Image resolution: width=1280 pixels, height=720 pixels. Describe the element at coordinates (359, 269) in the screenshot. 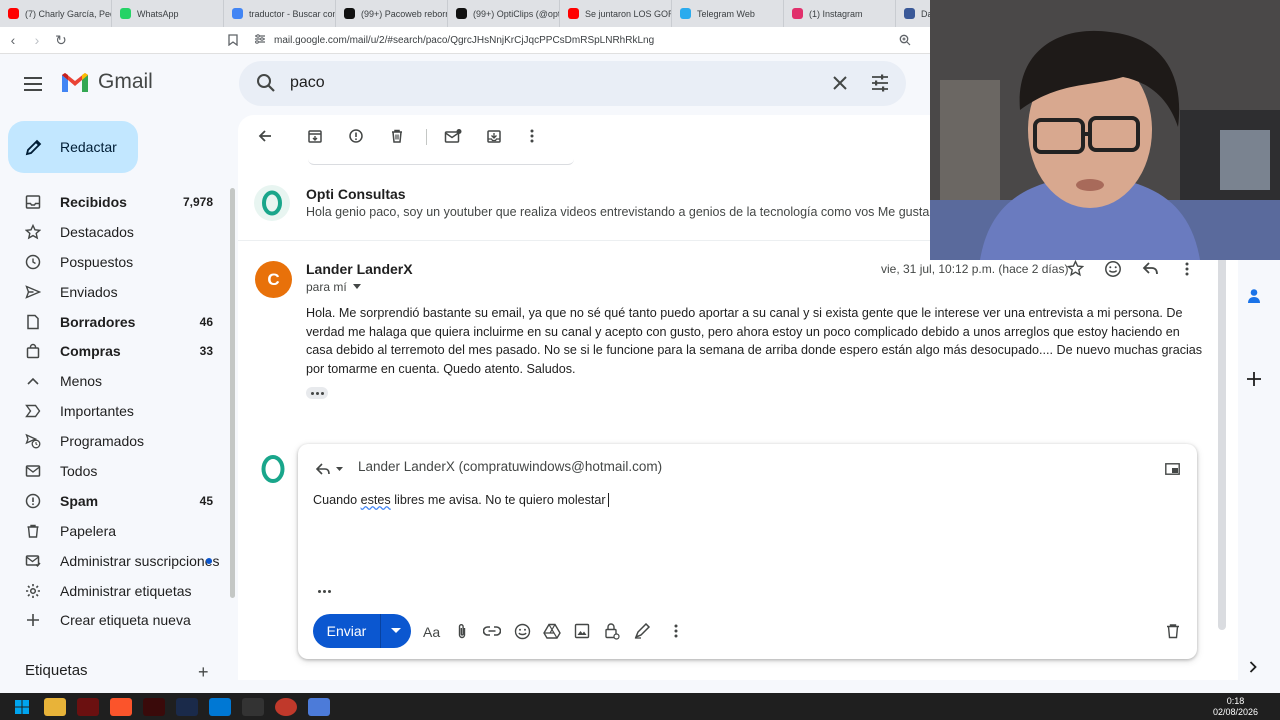

I see `sender-name: Lander LanderX` at that location.